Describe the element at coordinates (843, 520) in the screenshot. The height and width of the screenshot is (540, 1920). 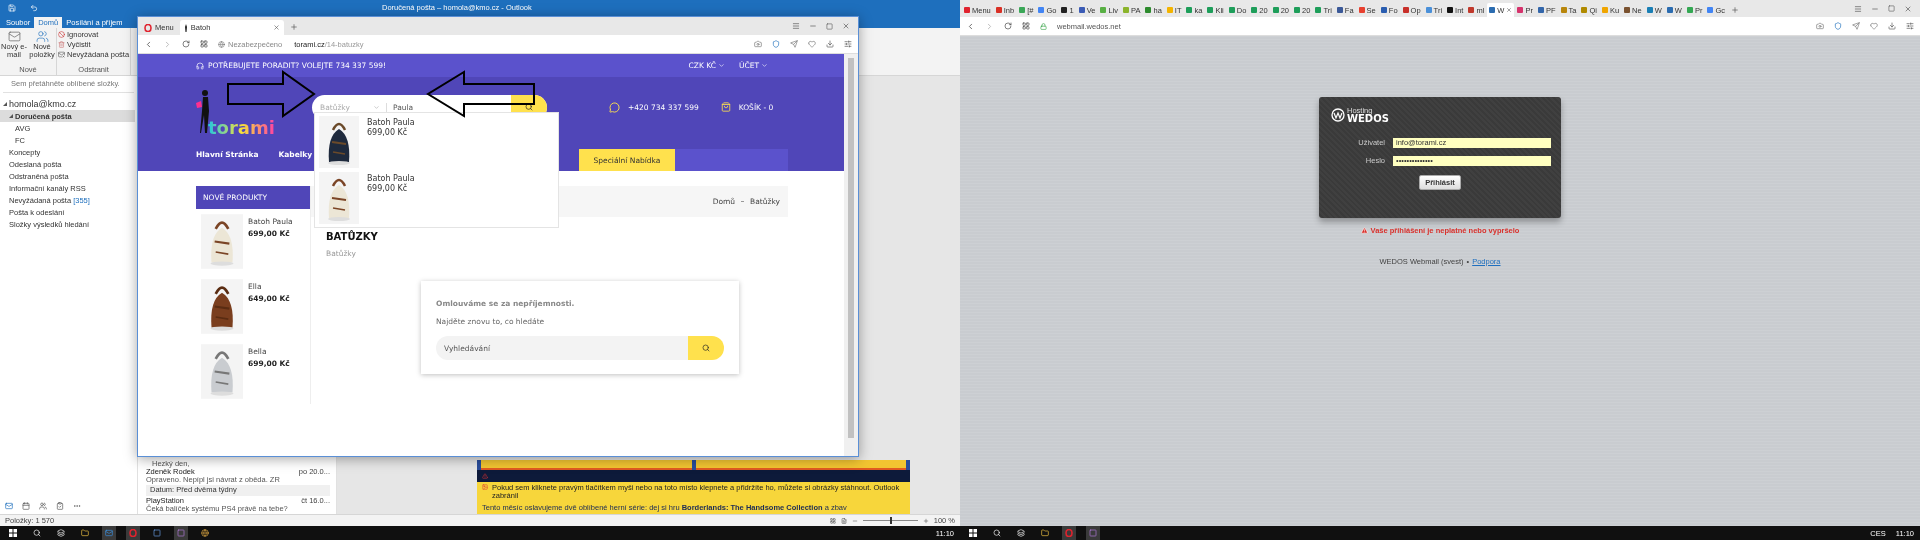
I see `reading-view-icon` at that location.